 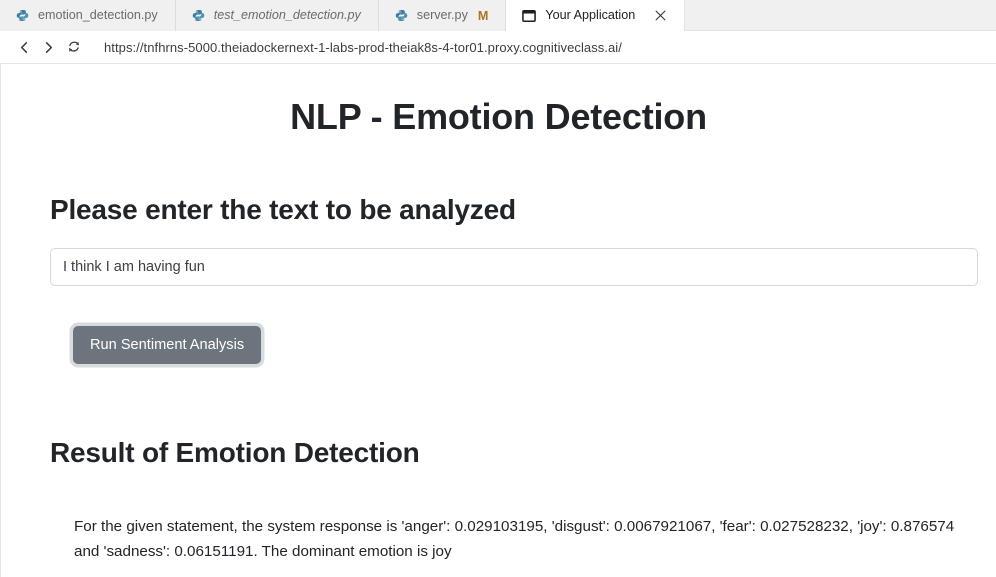 I want to click on chevron-left-icon, so click(x=24, y=47).